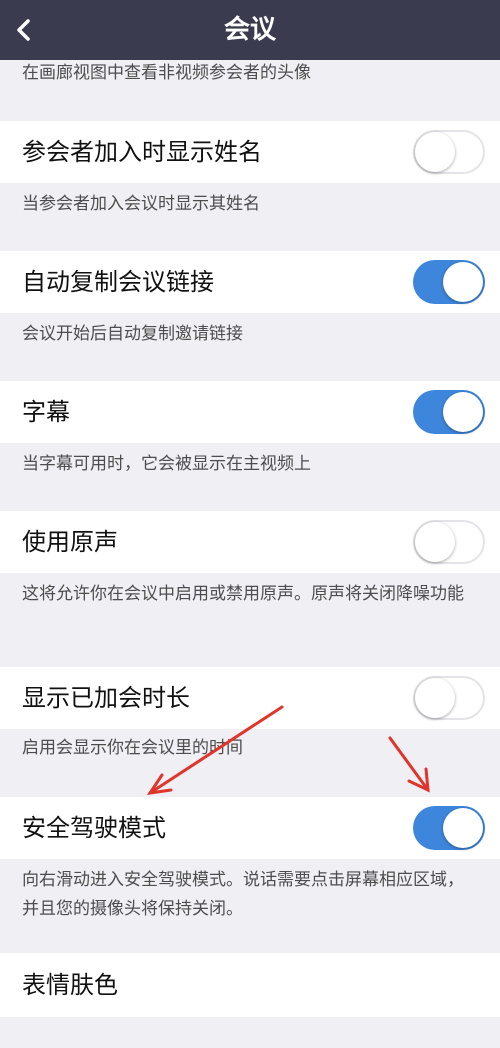  I want to click on setting-description: 当字幕可用时，它会被显示在主视频上, so click(166, 464).